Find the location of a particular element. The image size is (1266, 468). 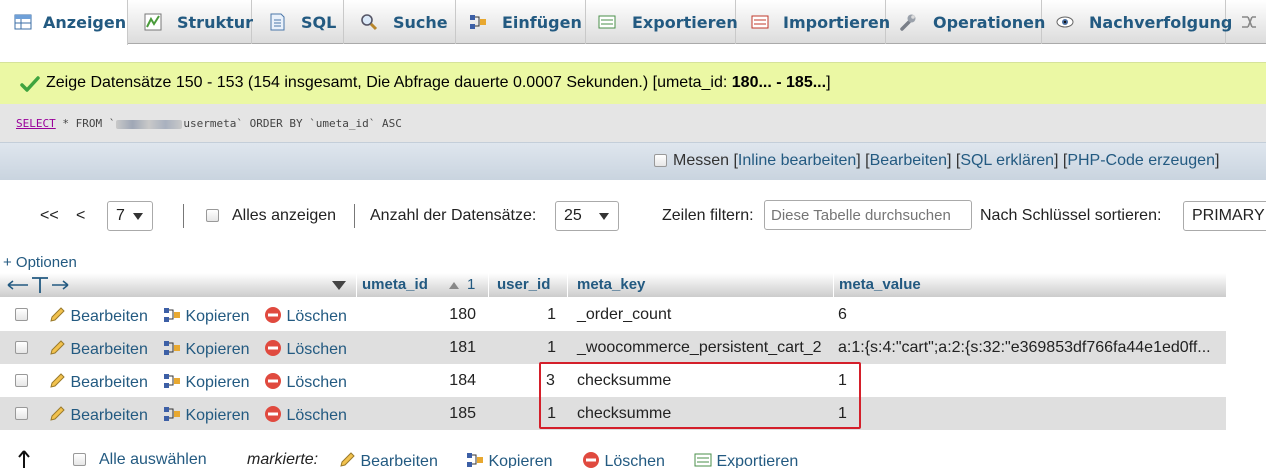

tab-label: Suche is located at coordinates (420, 22).